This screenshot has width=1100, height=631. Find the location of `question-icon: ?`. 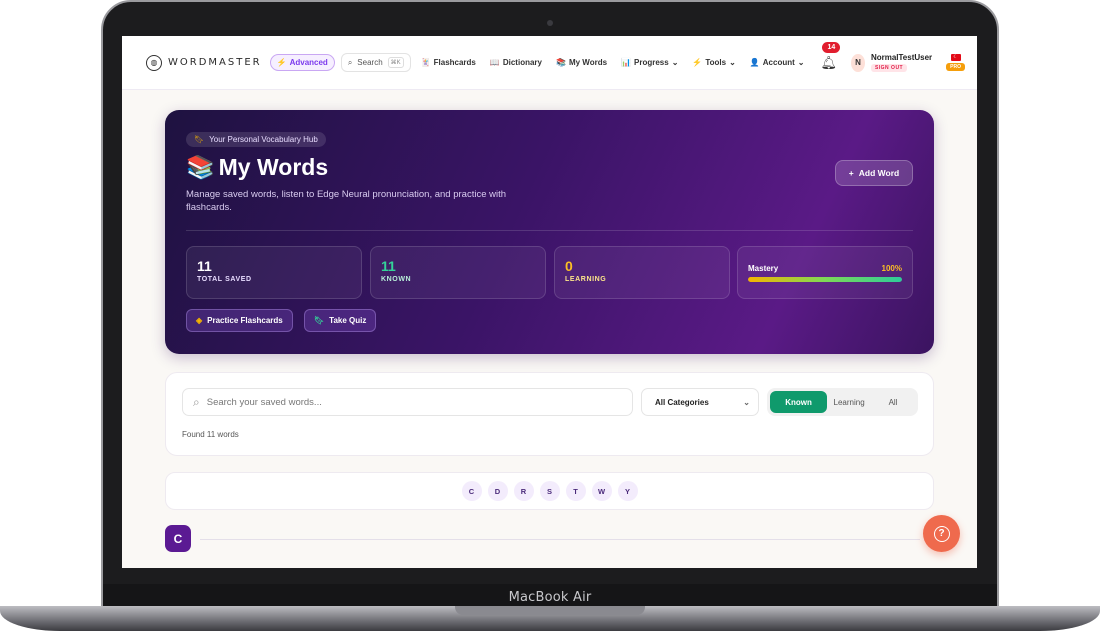

question-icon: ? is located at coordinates (941, 533).